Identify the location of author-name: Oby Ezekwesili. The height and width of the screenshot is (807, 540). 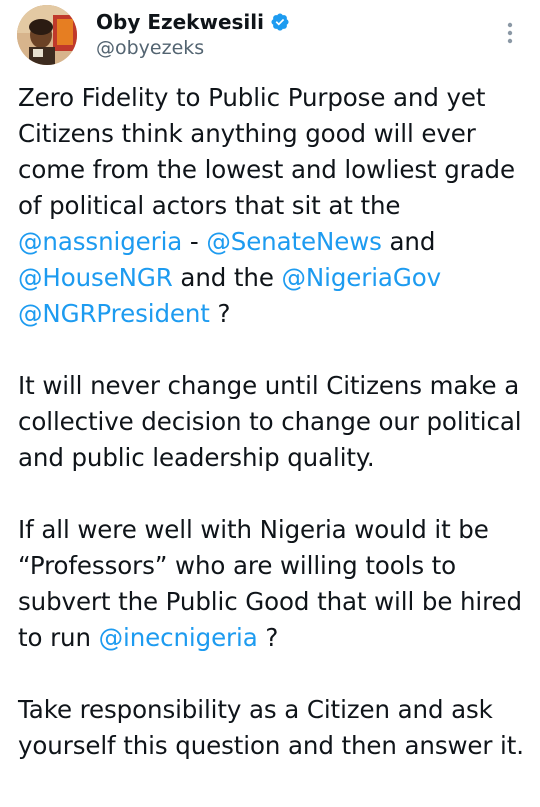
(193, 22).